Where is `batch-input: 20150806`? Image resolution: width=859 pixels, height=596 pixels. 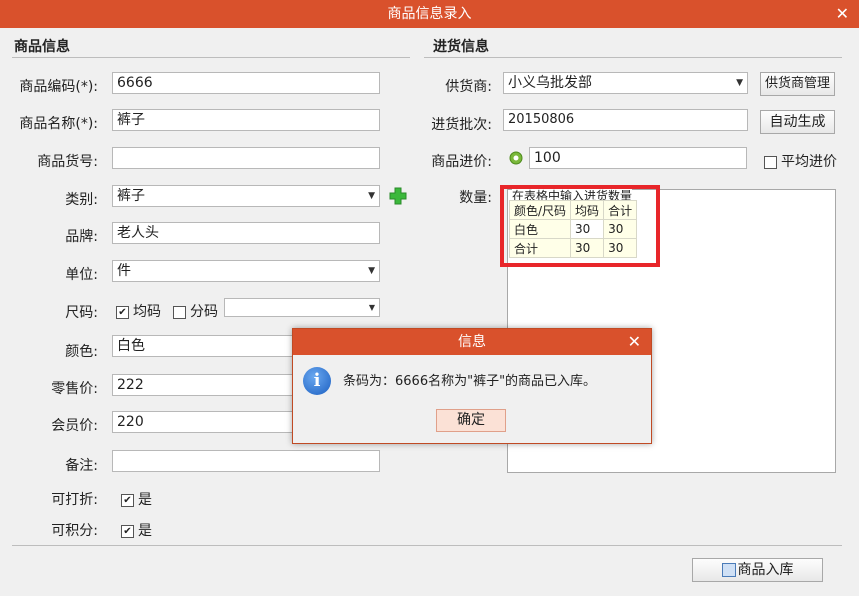 batch-input: 20150806 is located at coordinates (625, 120).